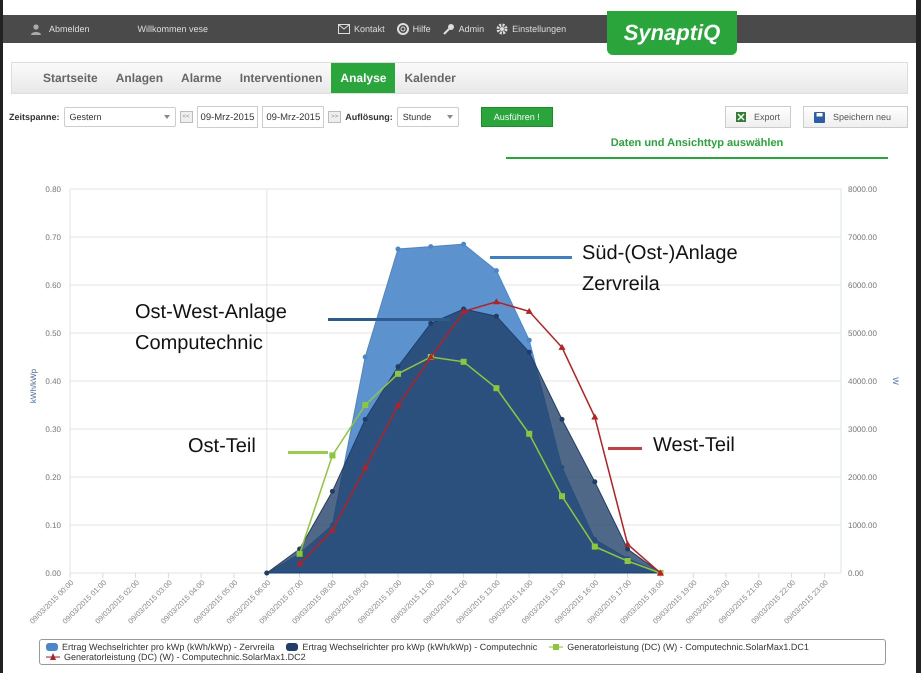  What do you see at coordinates (222, 446) in the screenshot?
I see `annotation-label: Ost-Teil` at bounding box center [222, 446].